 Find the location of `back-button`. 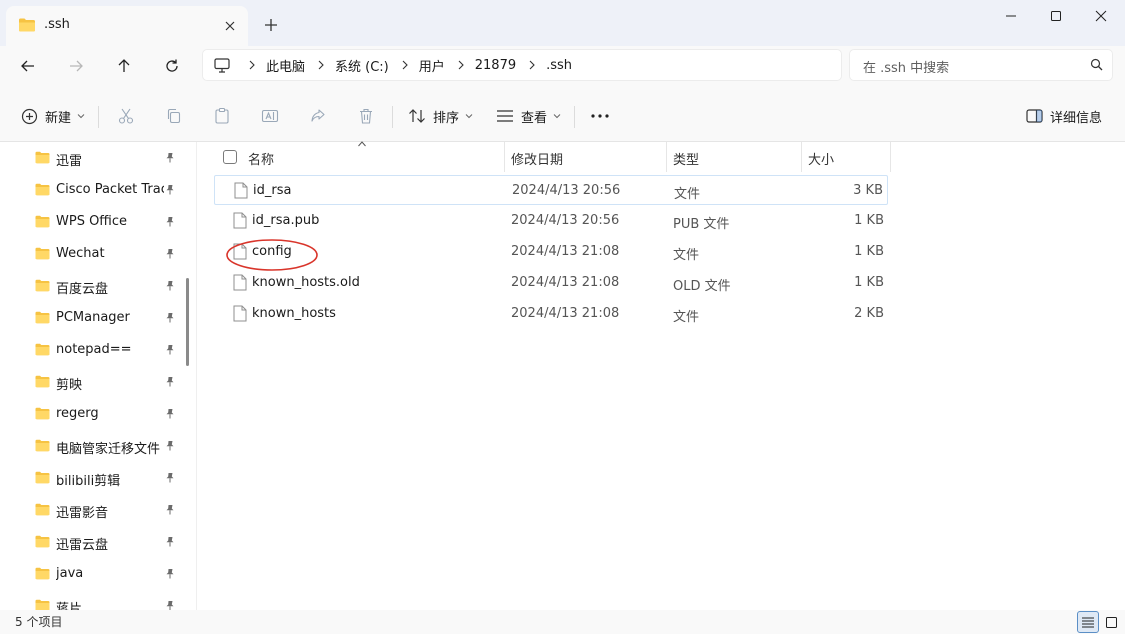

back-button is located at coordinates (28, 66).